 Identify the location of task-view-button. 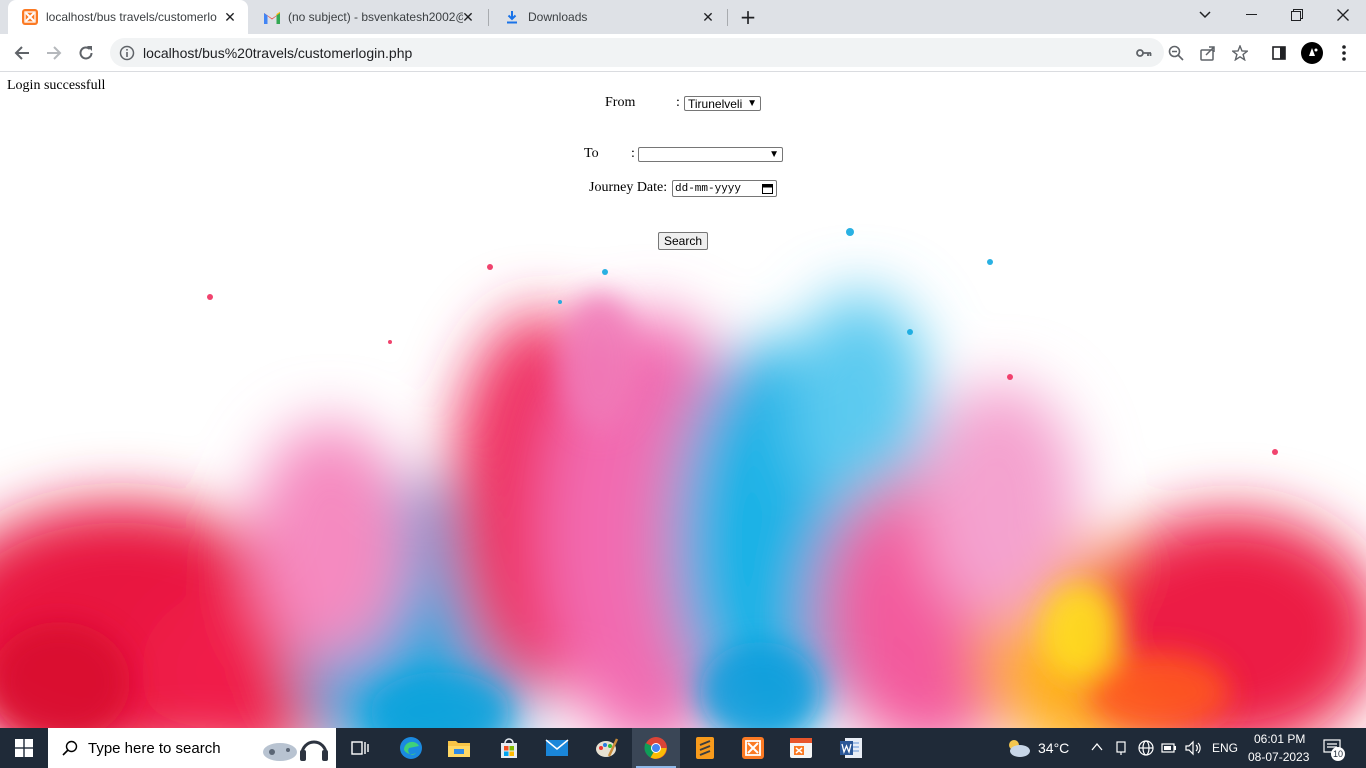
(360, 748).